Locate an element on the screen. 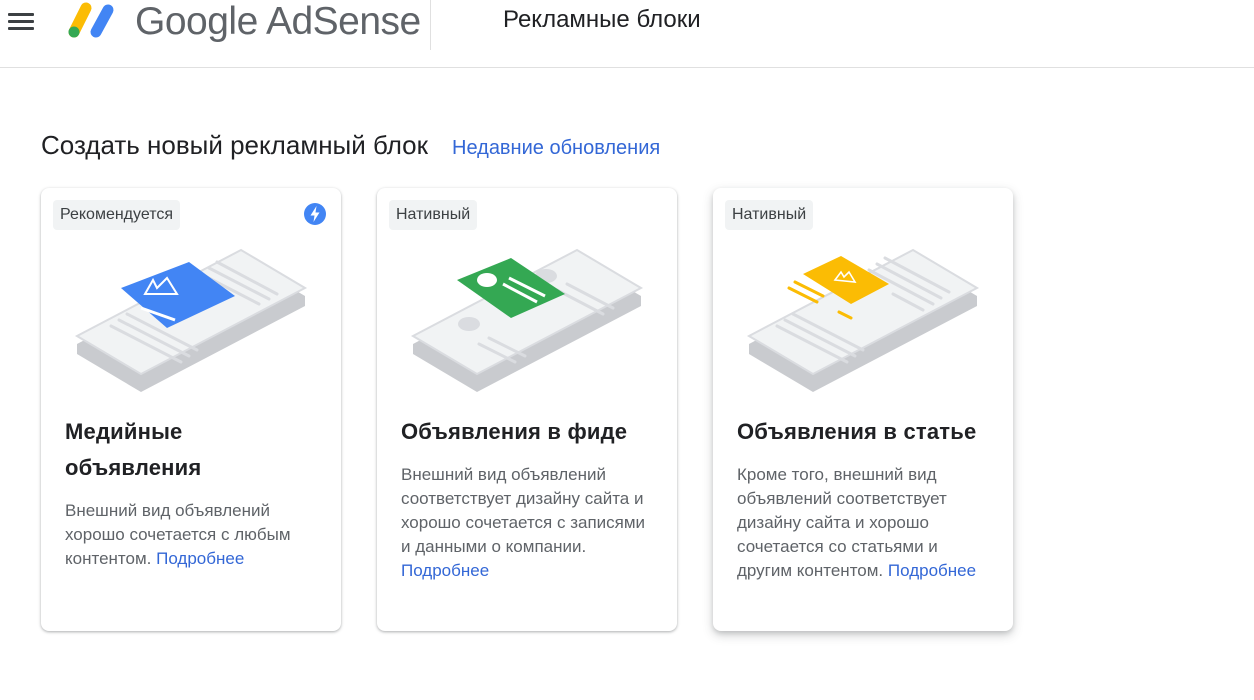 The height and width of the screenshot is (700, 1254). display-ad-illustration is located at coordinates (191, 320).